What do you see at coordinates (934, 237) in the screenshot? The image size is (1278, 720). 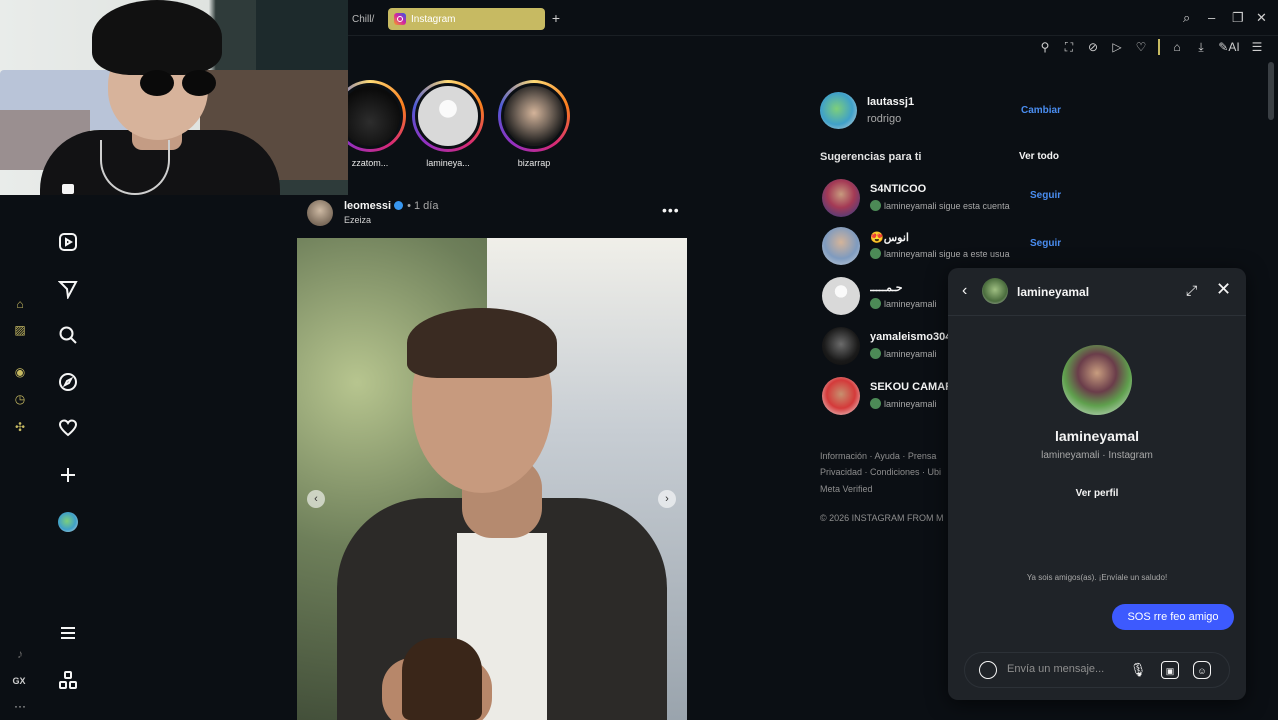 I see `suggestion-name: 😍انوس` at bounding box center [934, 237].